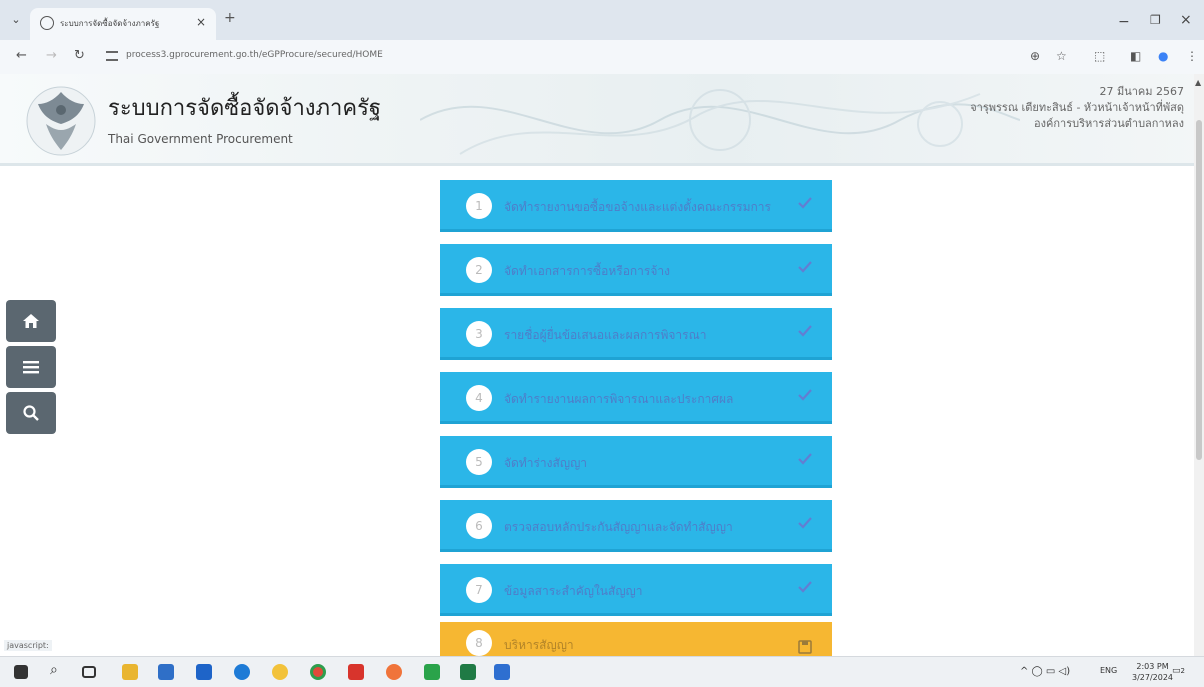  I want to click on hamburger-icon, so click(31, 367).